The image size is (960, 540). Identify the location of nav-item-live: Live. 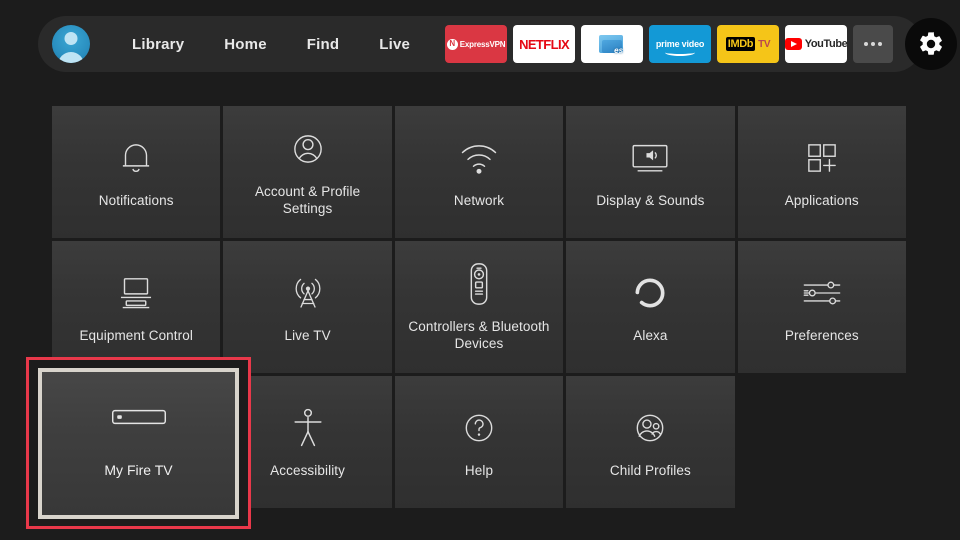
(394, 44).